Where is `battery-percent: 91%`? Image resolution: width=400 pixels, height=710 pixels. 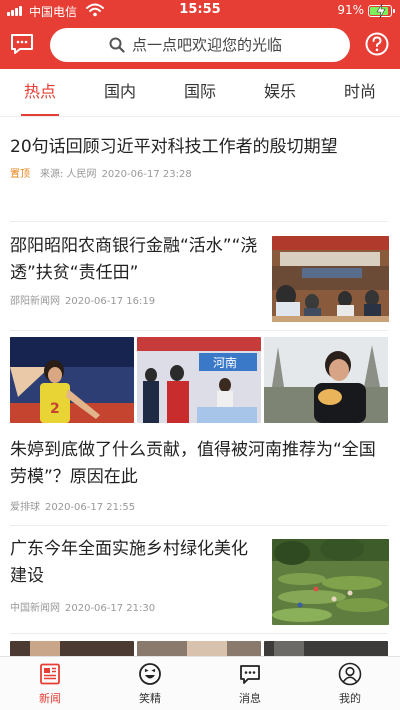
battery-percent: 91% is located at coordinates (350, 10).